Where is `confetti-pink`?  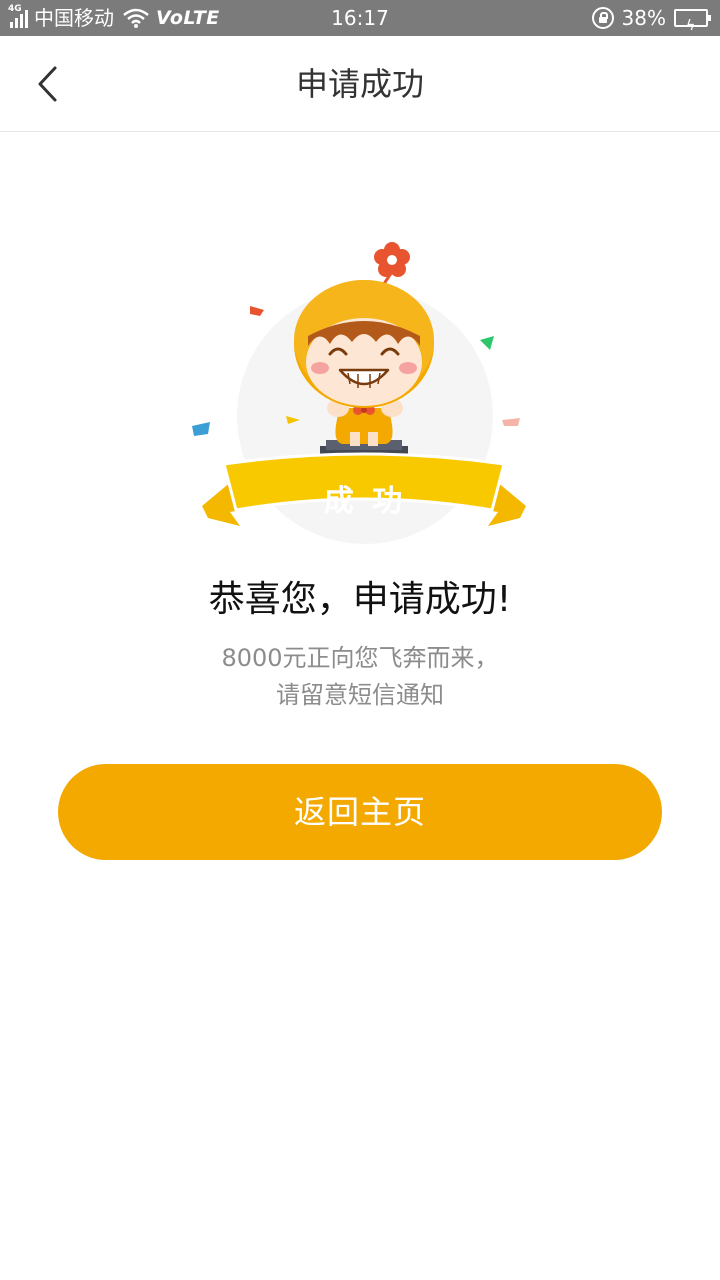 confetti-pink is located at coordinates (511, 422).